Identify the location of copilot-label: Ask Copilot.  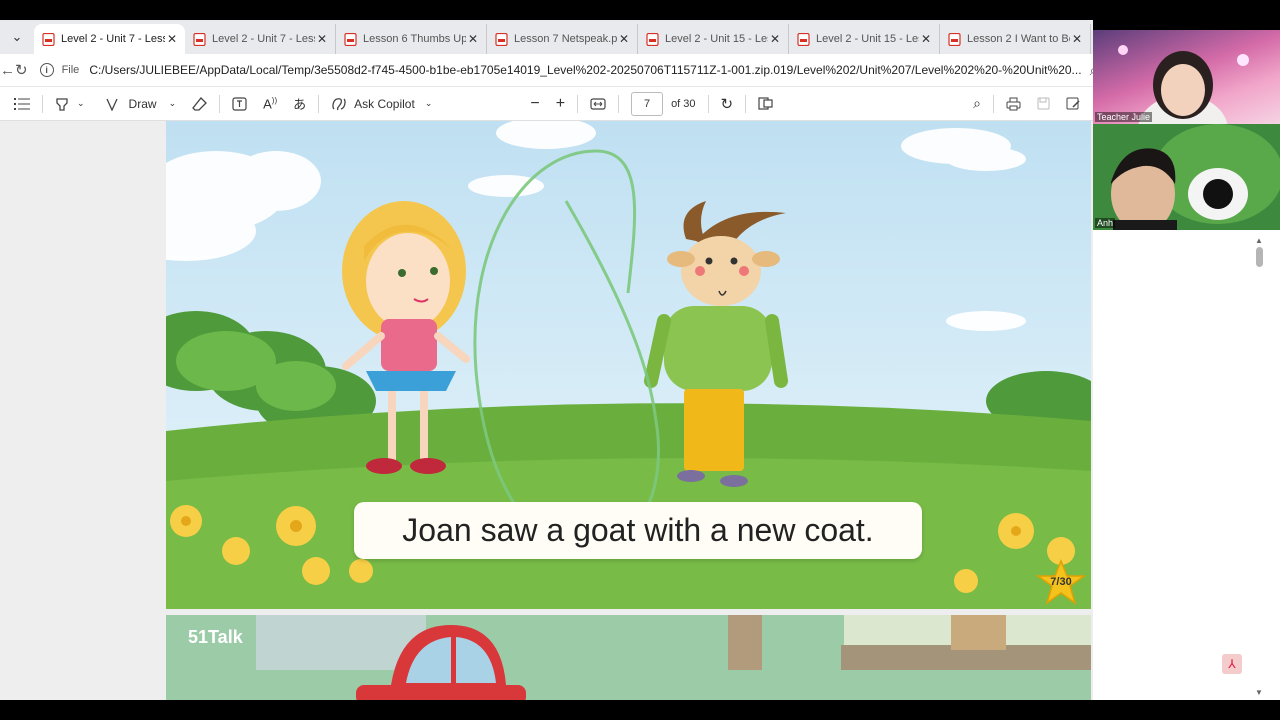
(384, 103).